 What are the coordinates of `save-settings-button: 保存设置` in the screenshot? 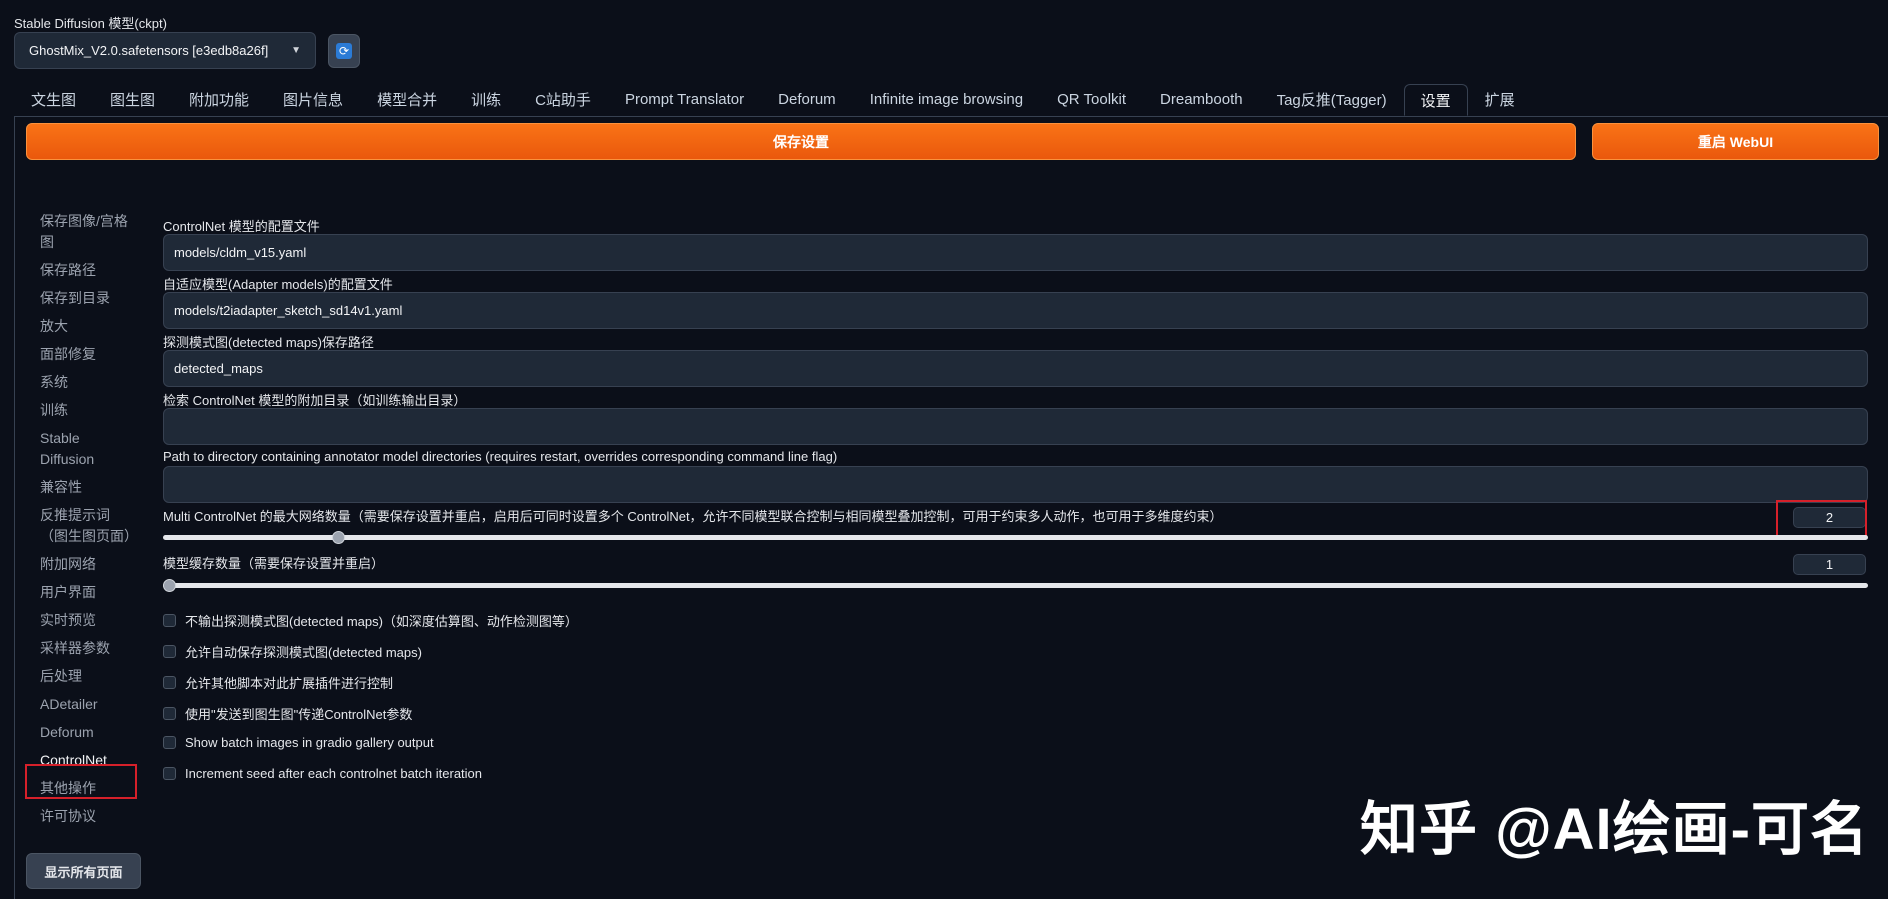 It's located at (801, 141).